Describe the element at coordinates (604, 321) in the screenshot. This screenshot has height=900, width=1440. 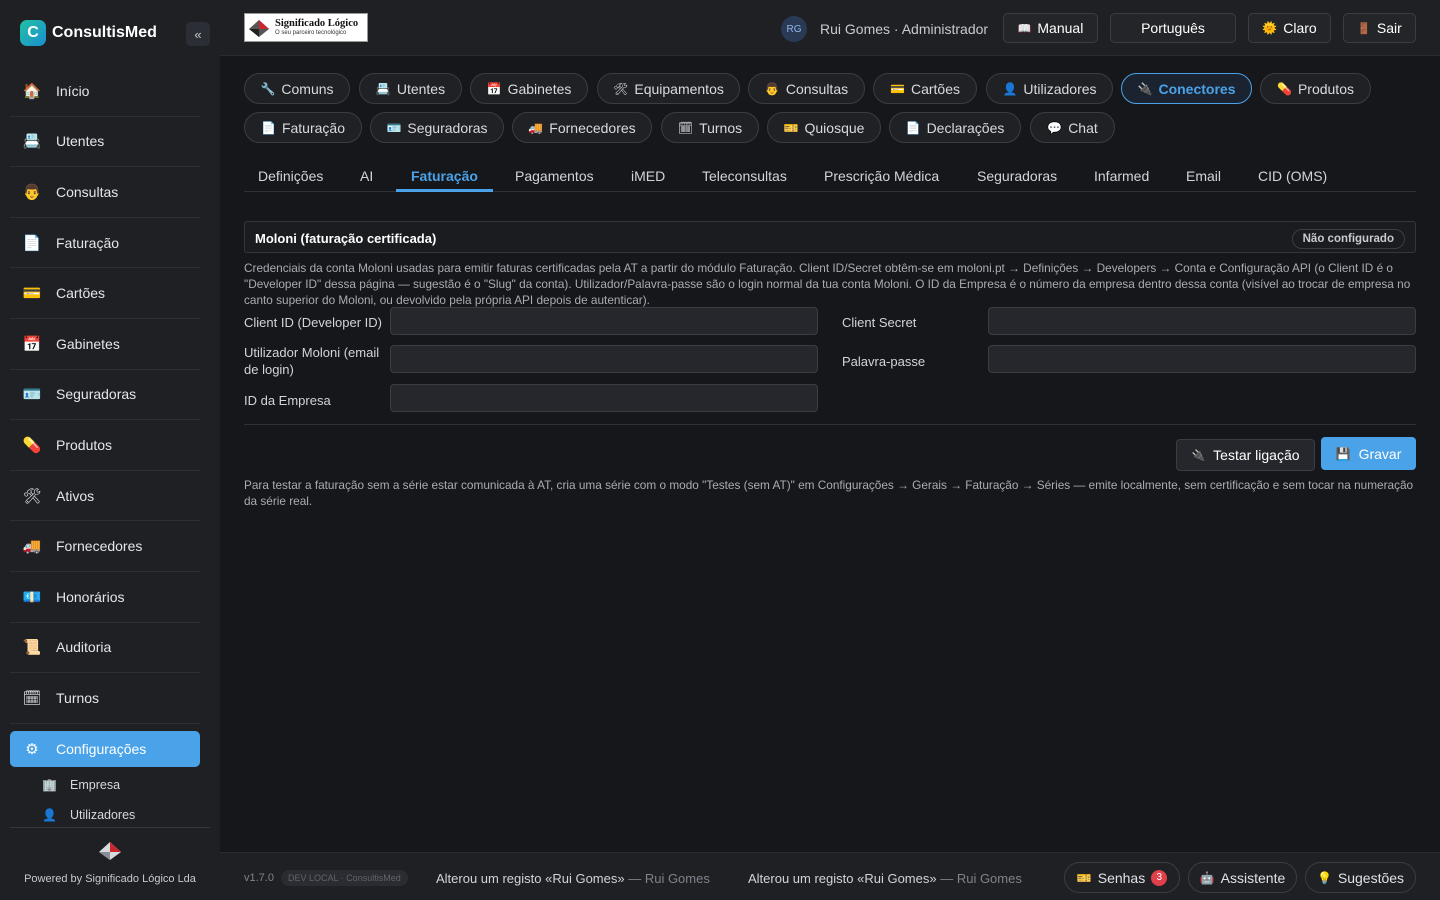
I see `client-id-input` at that location.